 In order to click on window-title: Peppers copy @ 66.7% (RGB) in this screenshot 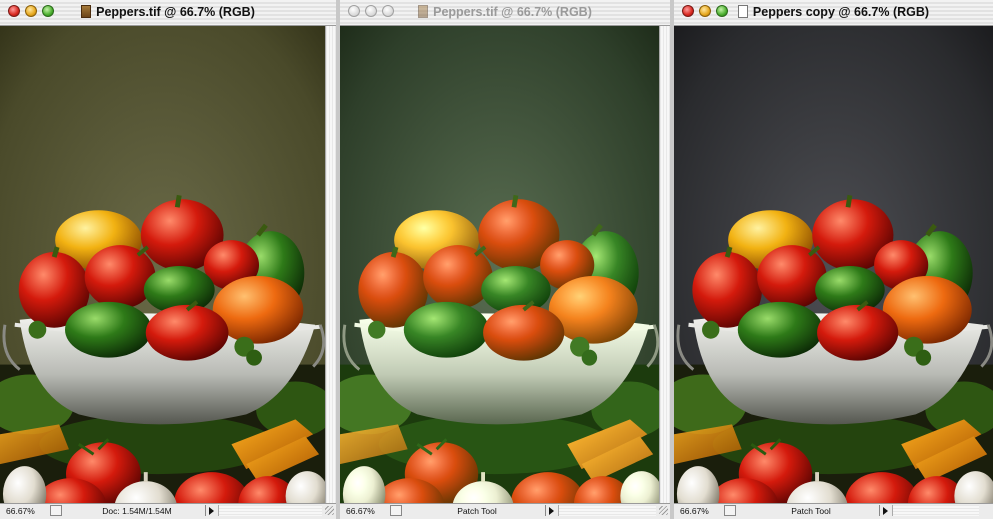, I will do `click(833, 12)`.